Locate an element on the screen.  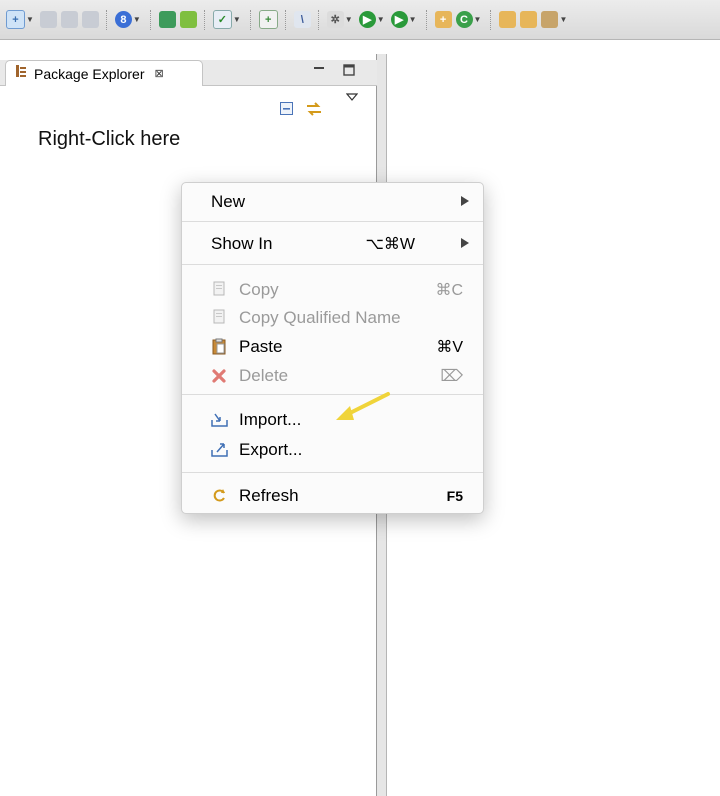
new-dropdown-icon: ▼ is located at coordinates (30, 19).